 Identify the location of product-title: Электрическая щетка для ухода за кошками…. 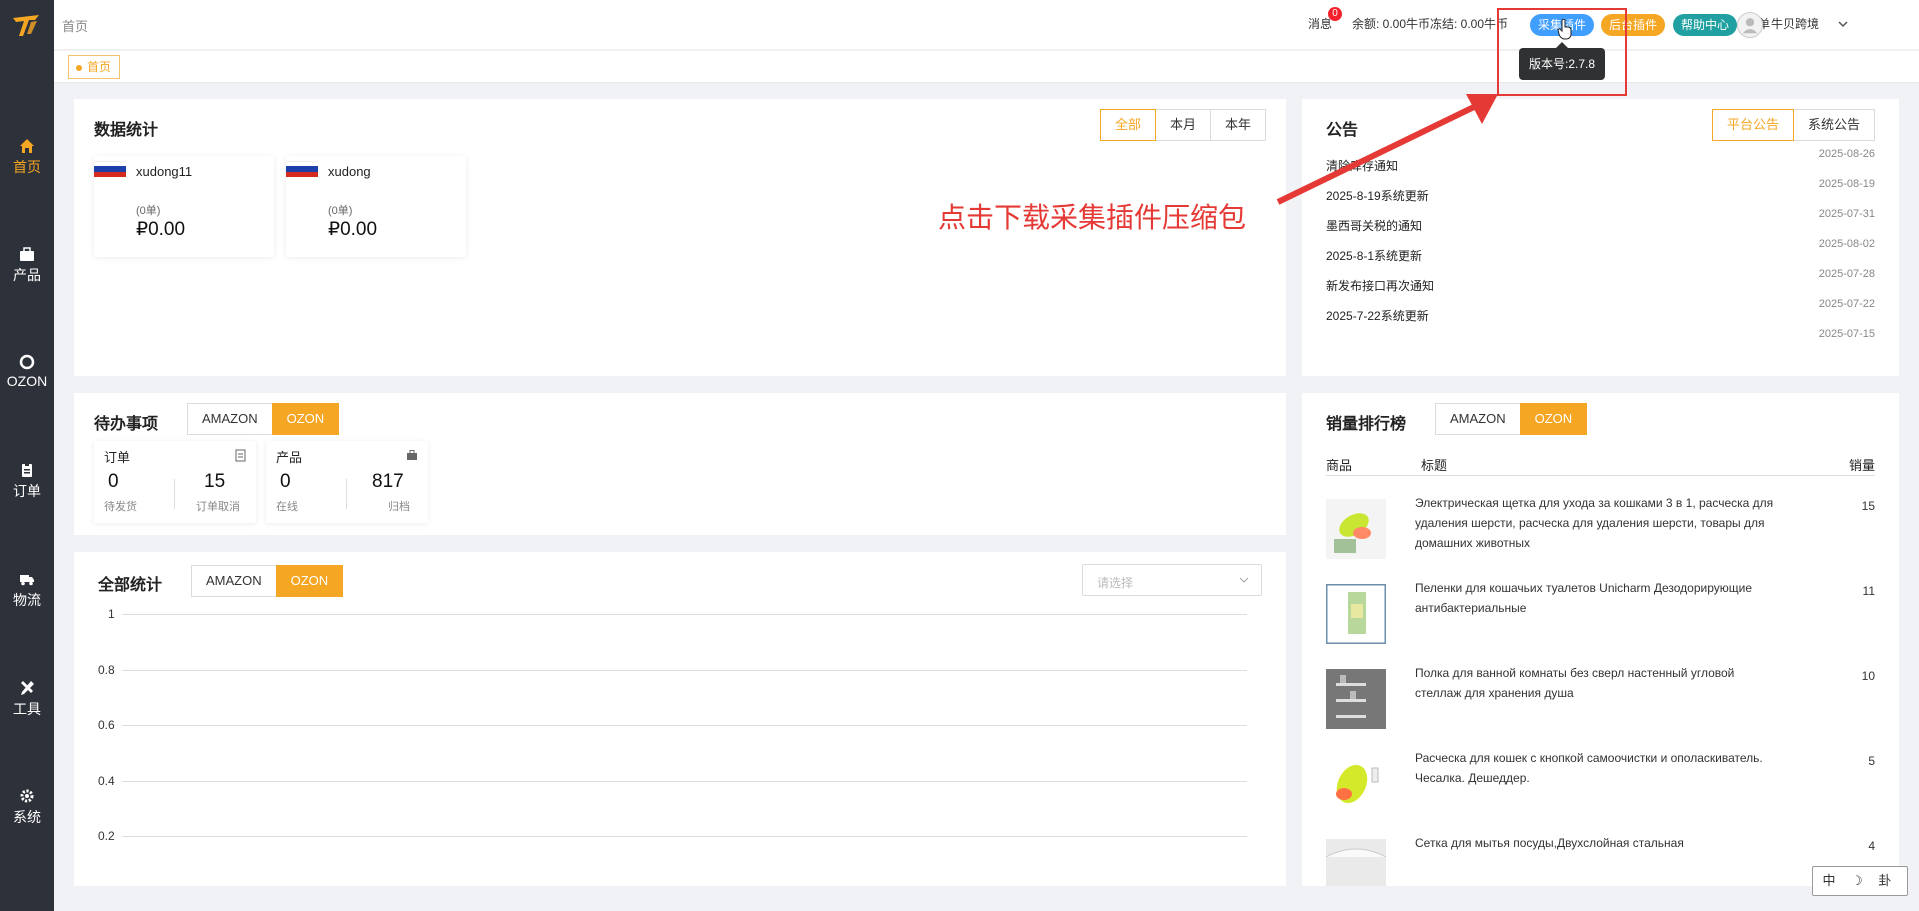
(1595, 523).